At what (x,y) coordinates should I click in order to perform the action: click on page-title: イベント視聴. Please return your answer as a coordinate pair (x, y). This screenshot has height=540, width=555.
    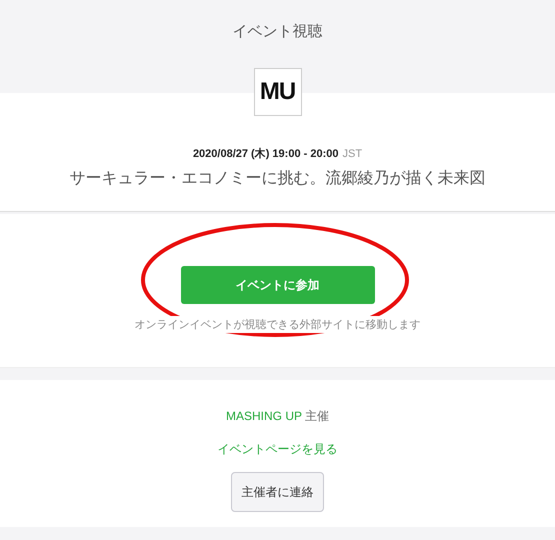
    Looking at the image, I should click on (277, 32).